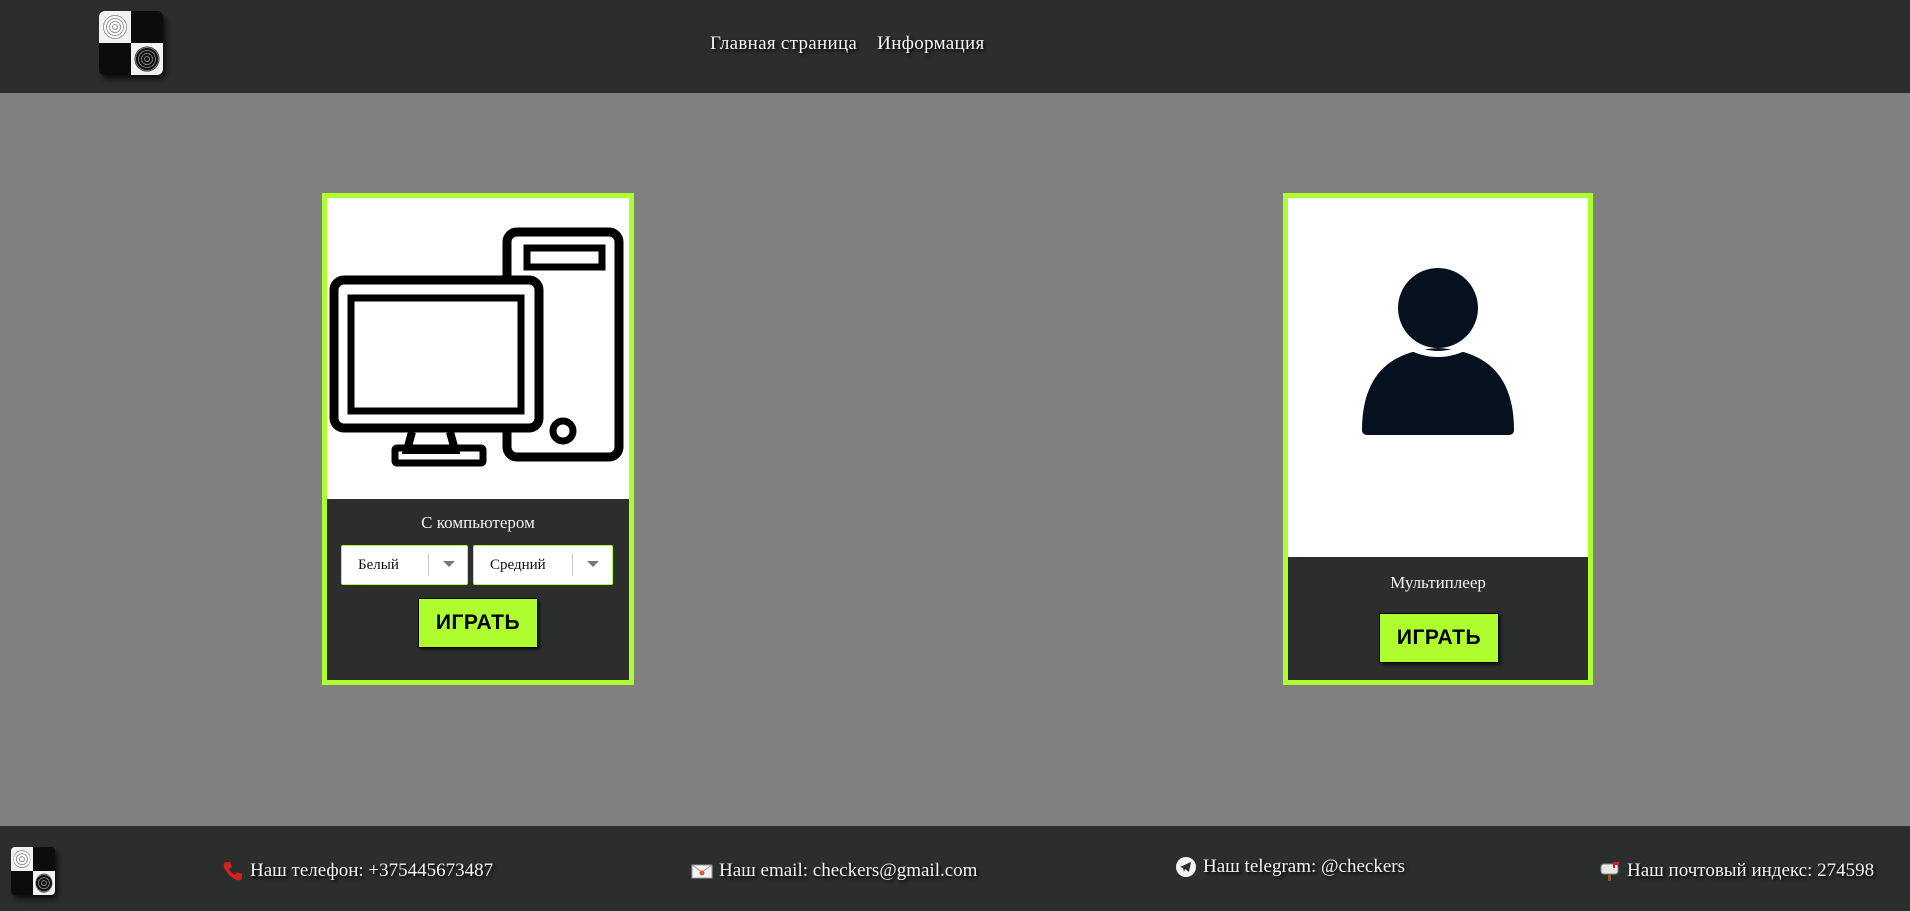  I want to click on footer-telegram: Наш telegram: @checkers, so click(1290, 867).